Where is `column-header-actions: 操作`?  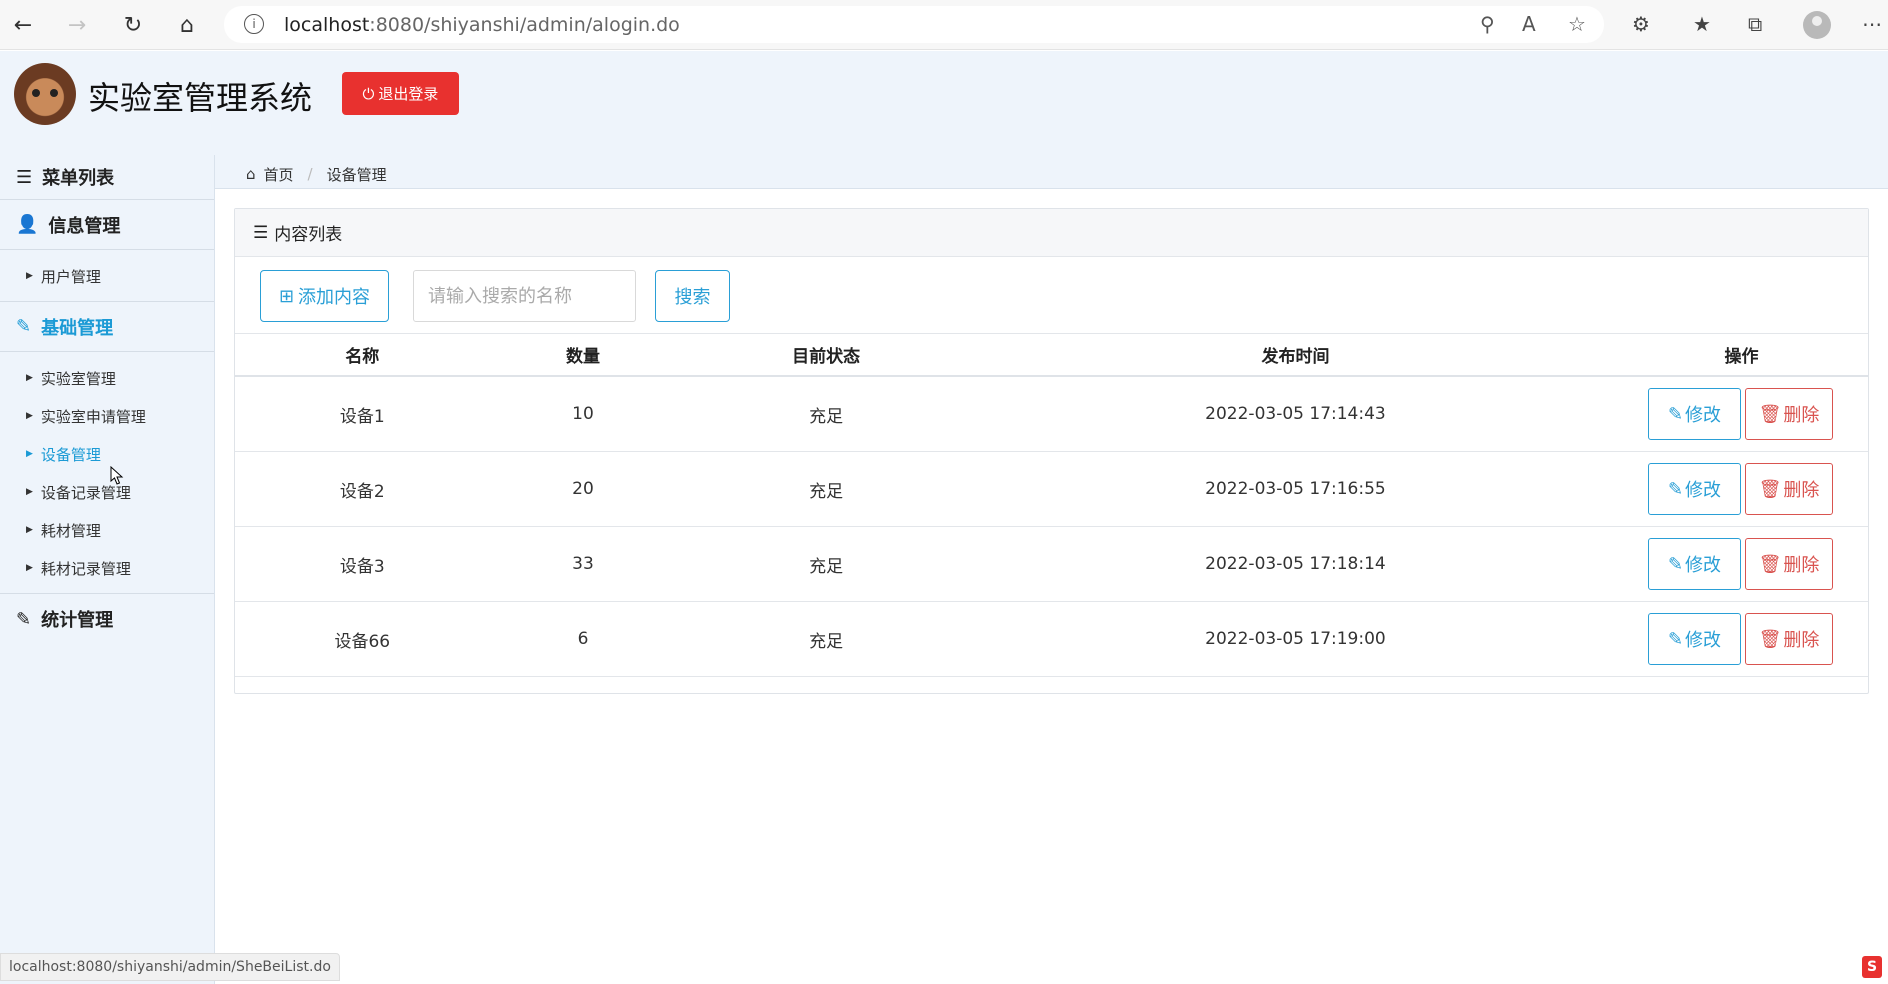
column-header-actions: 操作 is located at coordinates (1741, 355).